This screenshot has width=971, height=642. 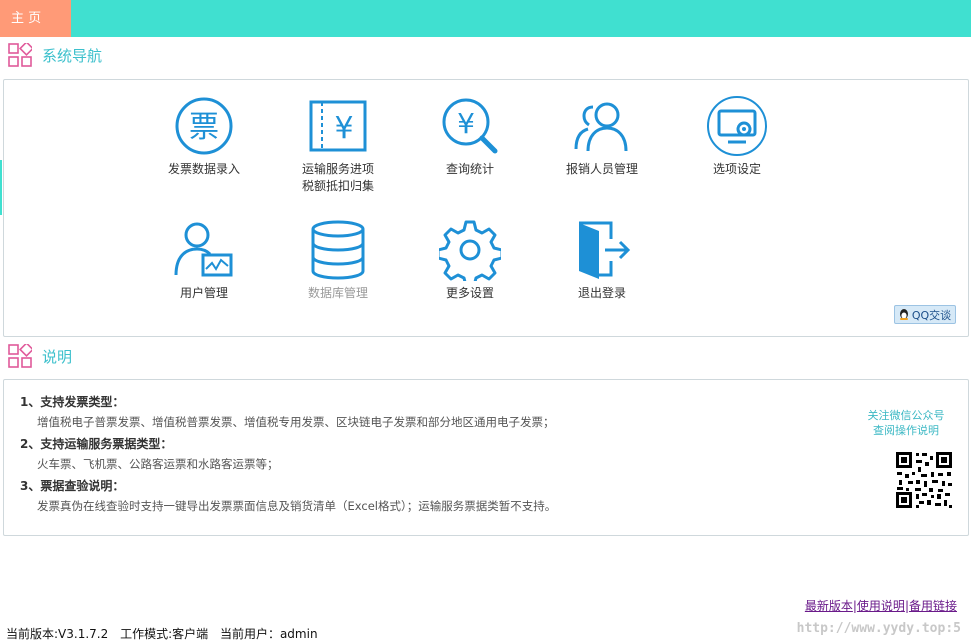 What do you see at coordinates (96, 444) in the screenshot?
I see `desc-heading: 2、支持运输服务票据类型：` at bounding box center [96, 444].